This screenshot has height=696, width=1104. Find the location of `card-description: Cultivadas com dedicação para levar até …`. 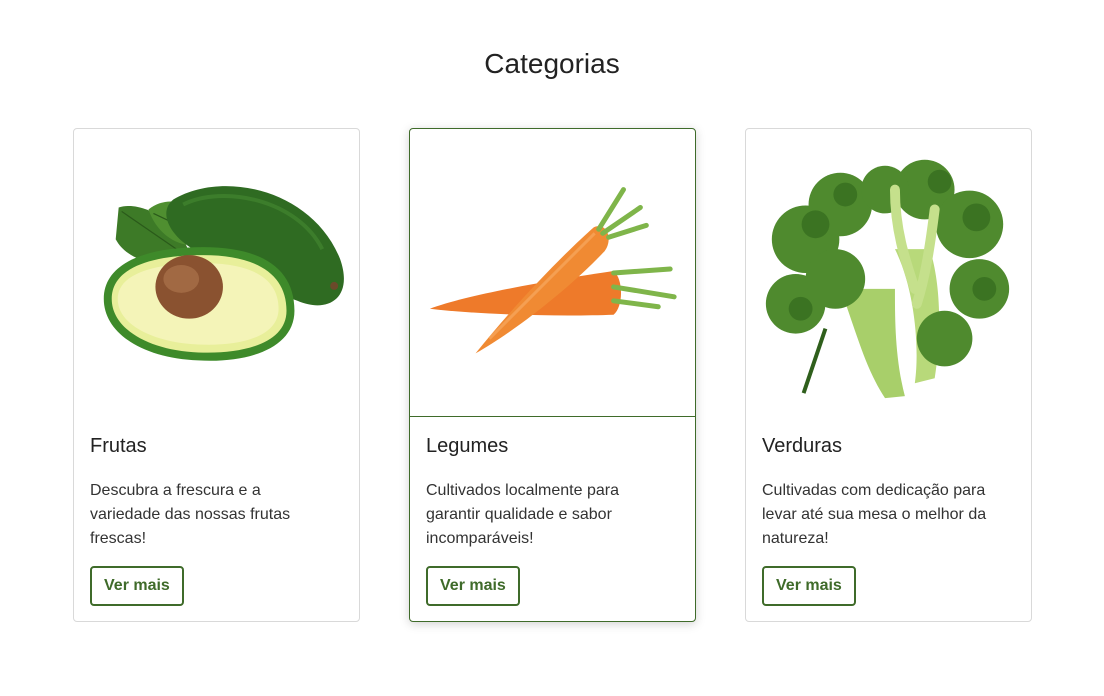

card-description: Cultivadas com dedicação para levar até … is located at coordinates (874, 514).